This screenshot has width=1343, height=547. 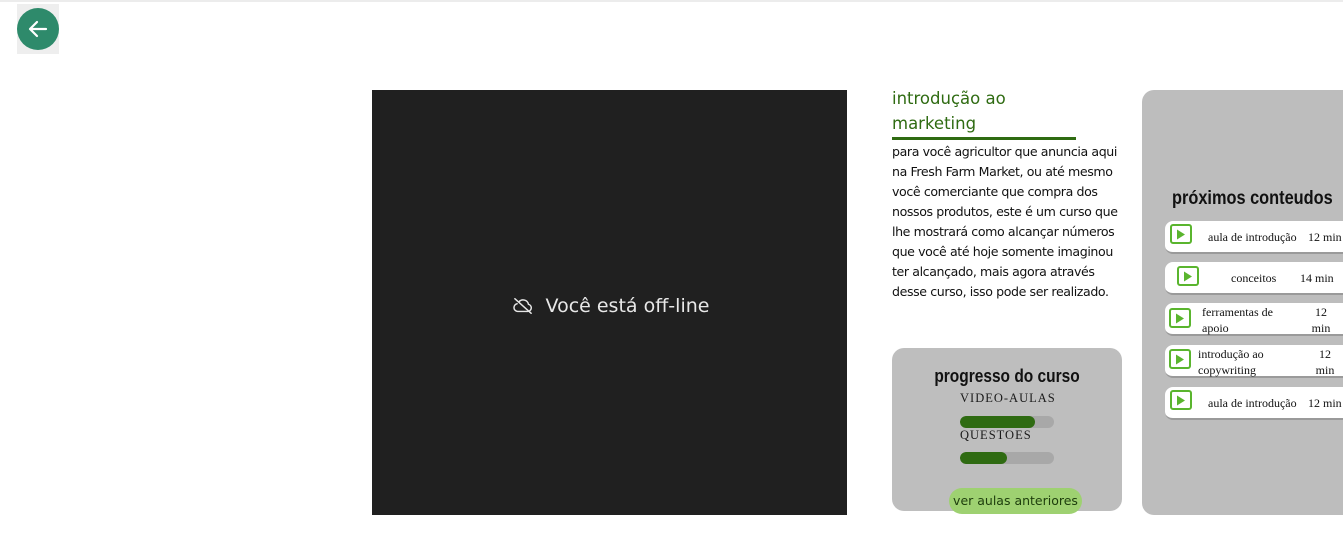 I want to click on offline-text: Você está off-line, so click(x=627, y=305).